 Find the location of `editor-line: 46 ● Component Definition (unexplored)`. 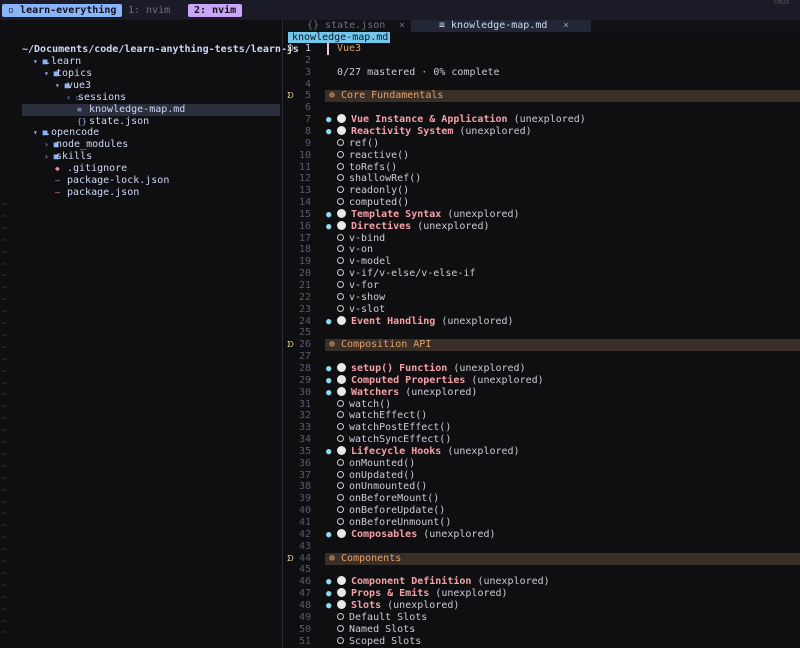

editor-line: 46 ● Component Definition (unexplored) is located at coordinates (542, 582).